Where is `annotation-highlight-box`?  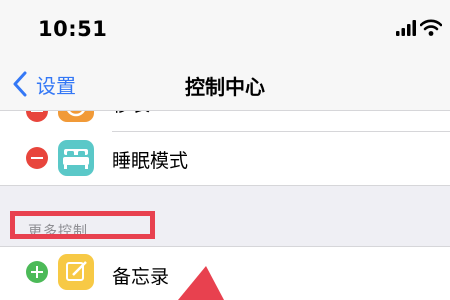 annotation-highlight-box is located at coordinates (82, 225).